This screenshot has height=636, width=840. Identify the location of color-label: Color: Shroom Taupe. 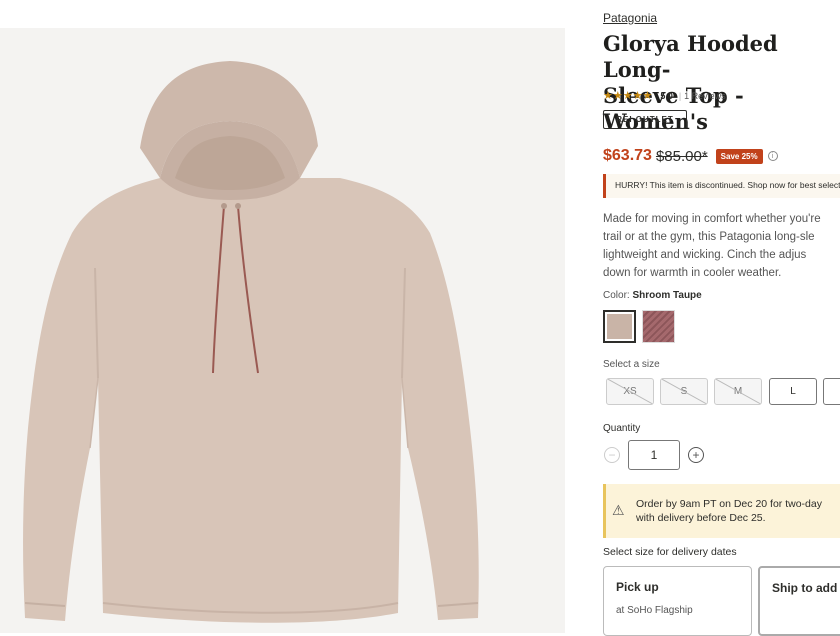
(652, 295).